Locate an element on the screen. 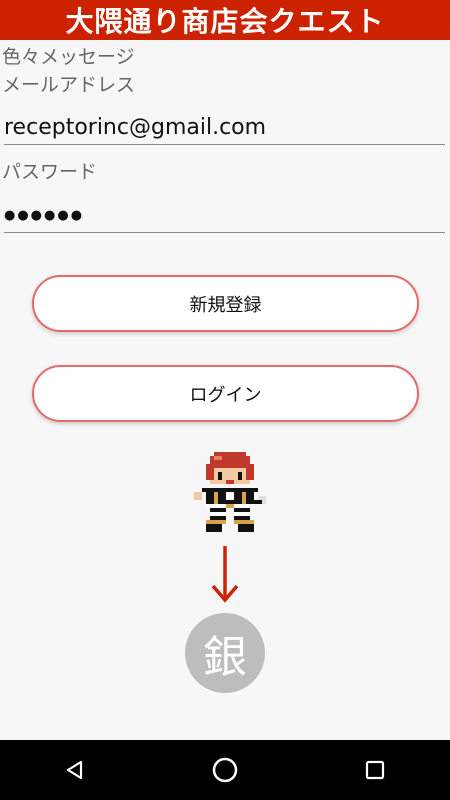 The width and height of the screenshot is (450, 800). system-nav-bar is located at coordinates (225, 770).